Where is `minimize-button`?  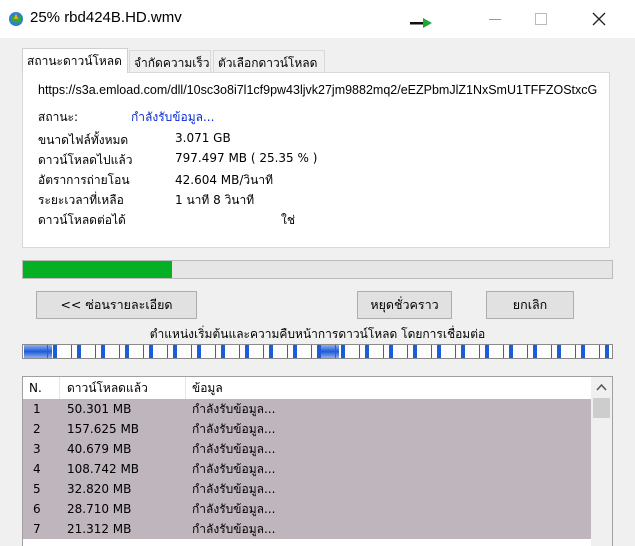
minimize-button is located at coordinates (495, 19).